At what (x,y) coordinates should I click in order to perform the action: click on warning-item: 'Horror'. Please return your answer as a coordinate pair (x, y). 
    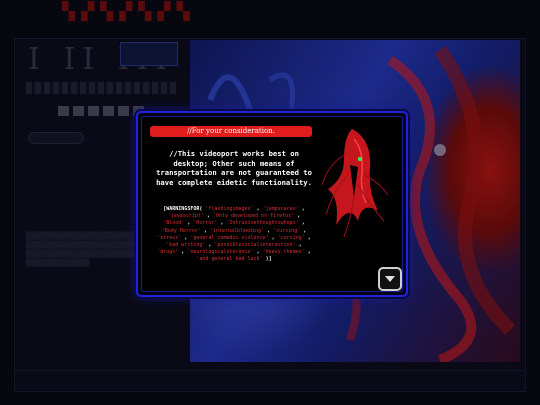
    Looking at the image, I should click on (205, 223).